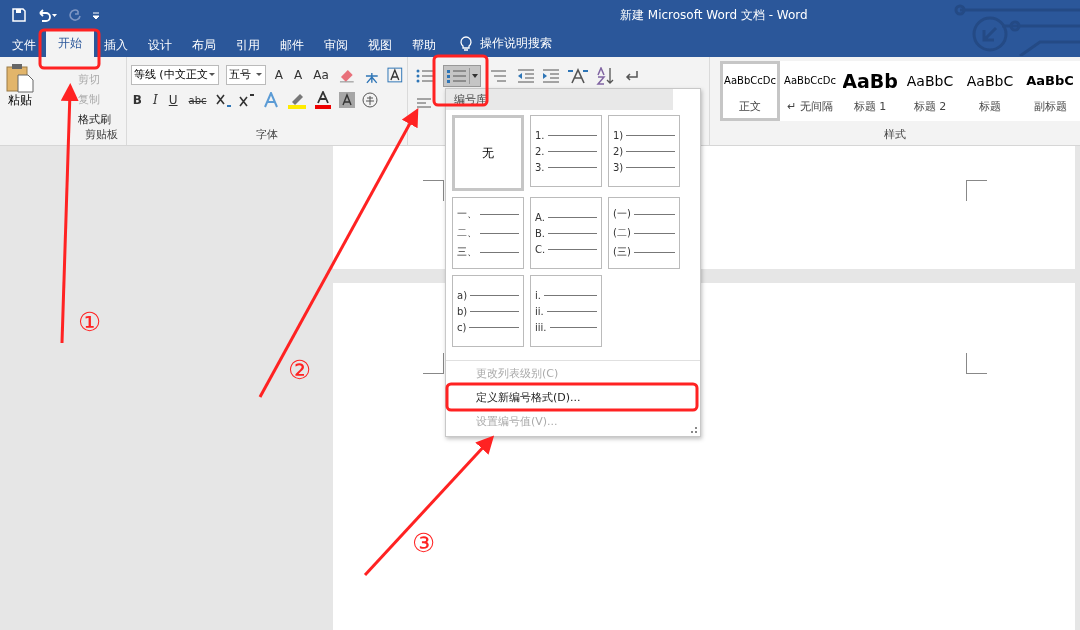  I want to click on step-number: ②, so click(300, 370).